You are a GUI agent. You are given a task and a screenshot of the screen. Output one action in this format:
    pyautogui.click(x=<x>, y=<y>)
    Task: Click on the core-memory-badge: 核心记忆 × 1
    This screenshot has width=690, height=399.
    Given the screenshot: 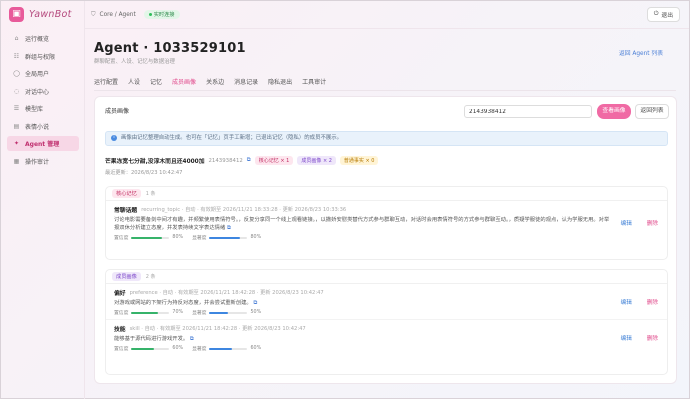 What is the action you would take?
    pyautogui.click(x=274, y=160)
    